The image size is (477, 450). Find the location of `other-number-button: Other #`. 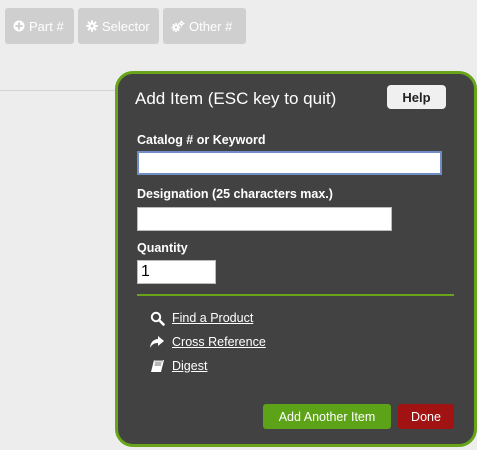

other-number-button: Other # is located at coordinates (204, 26).